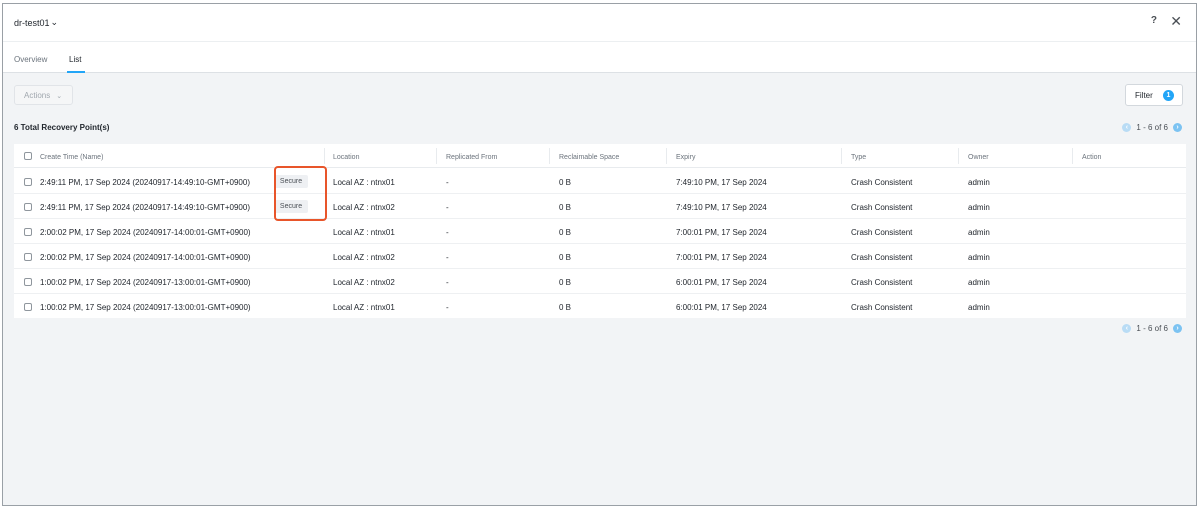  I want to click on close-icon: ✕, so click(1176, 21).